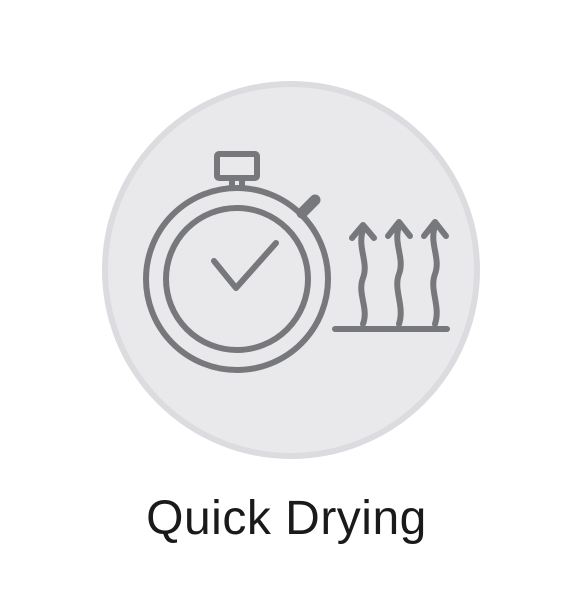 This screenshot has height=596, width=573. I want to click on feature-label: Quick Drying, so click(286, 518).